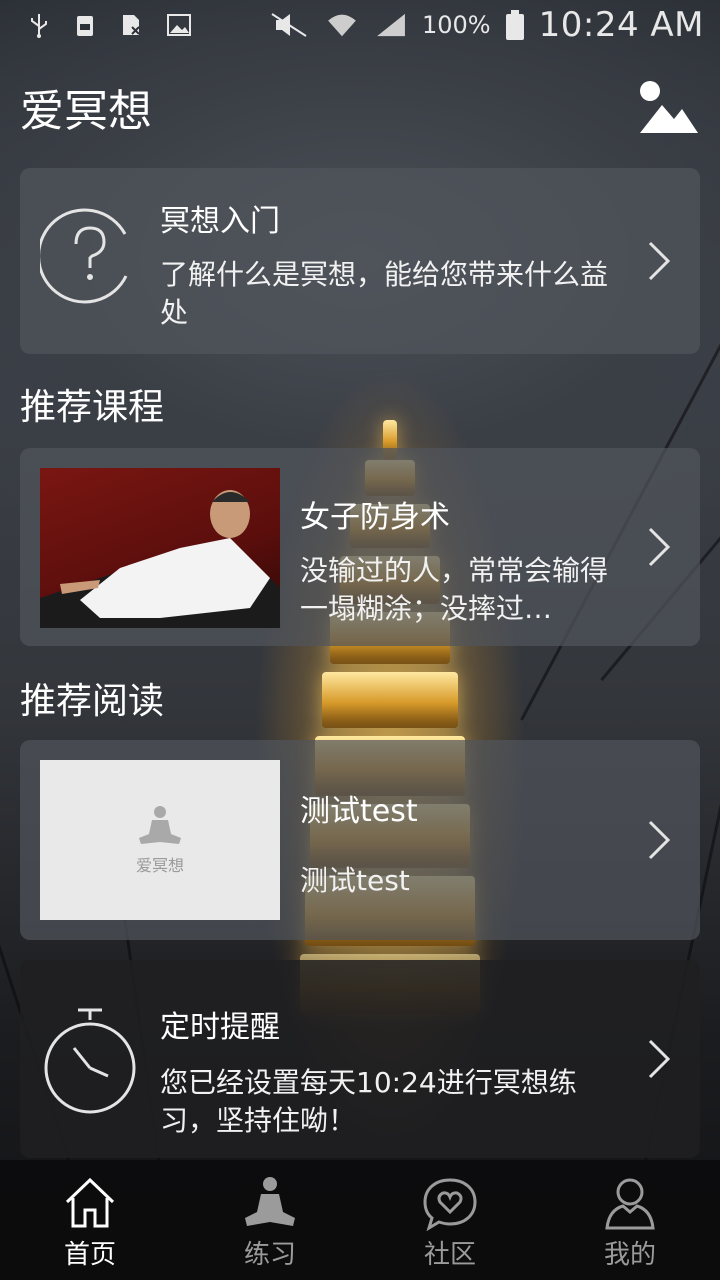 The width and height of the screenshot is (720, 1280). I want to click on sim-card-icon, so click(131, 25).